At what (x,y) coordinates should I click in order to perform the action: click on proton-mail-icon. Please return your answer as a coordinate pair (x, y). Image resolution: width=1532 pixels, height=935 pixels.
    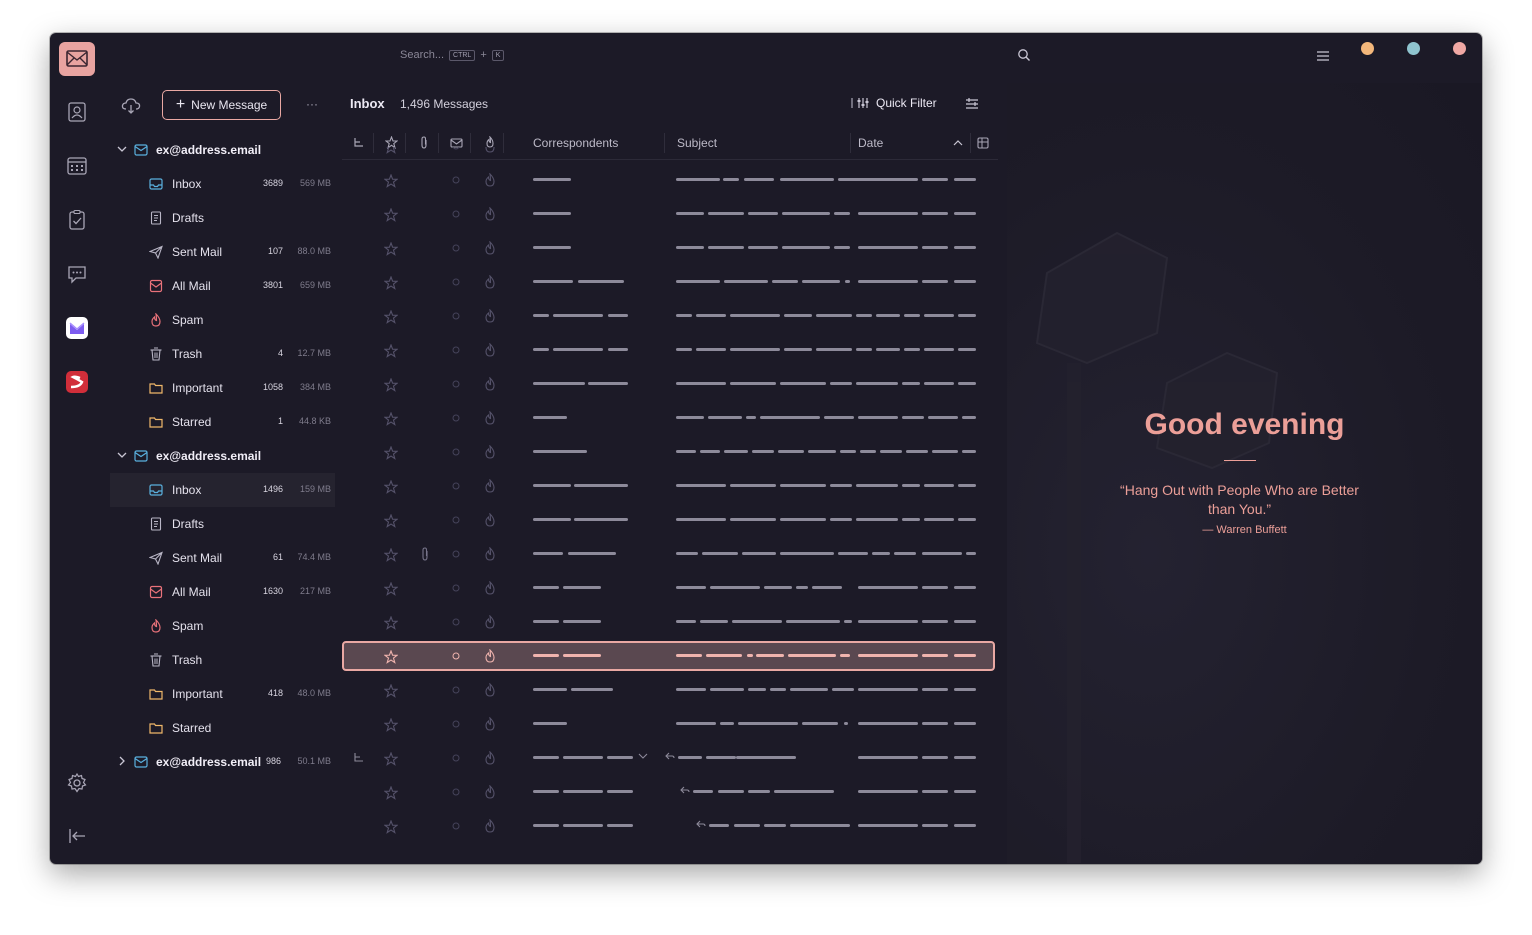
    Looking at the image, I should click on (77, 328).